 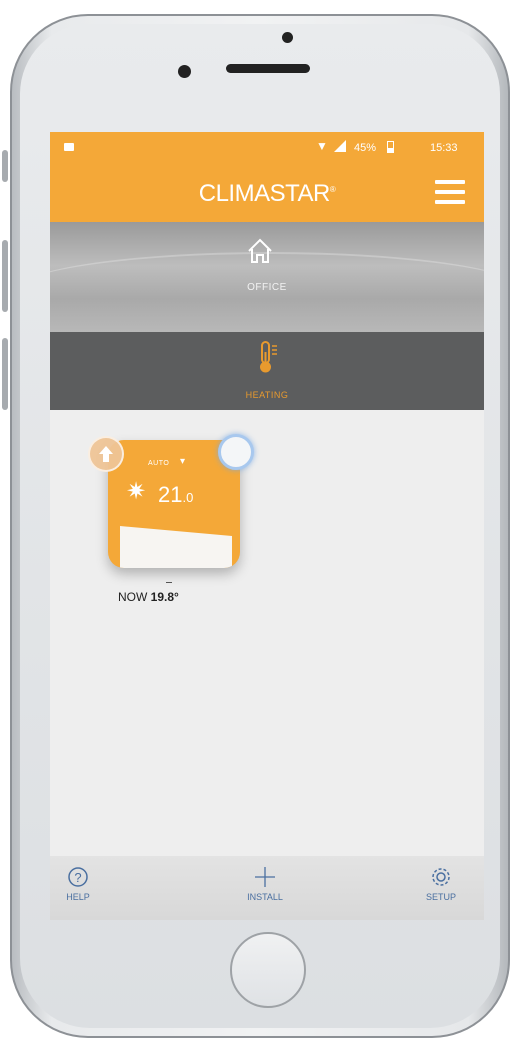 I want to click on volume-up-button, so click(x=5, y=276).